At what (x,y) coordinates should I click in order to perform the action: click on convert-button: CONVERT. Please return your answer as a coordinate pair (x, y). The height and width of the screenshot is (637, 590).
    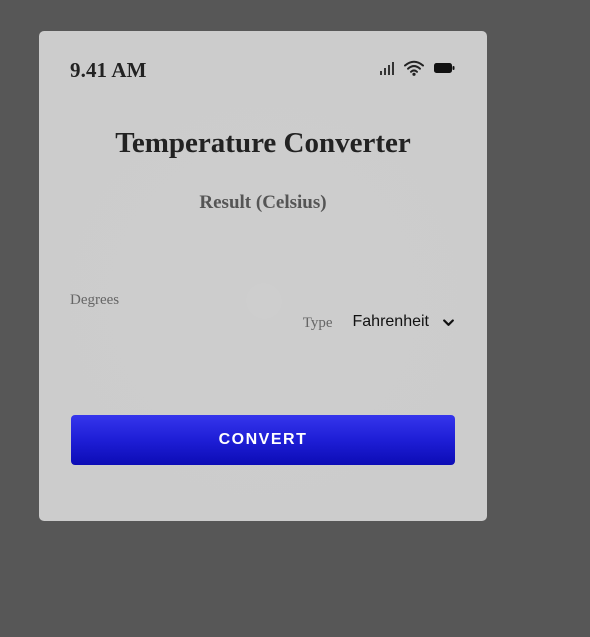
    Looking at the image, I should click on (263, 440).